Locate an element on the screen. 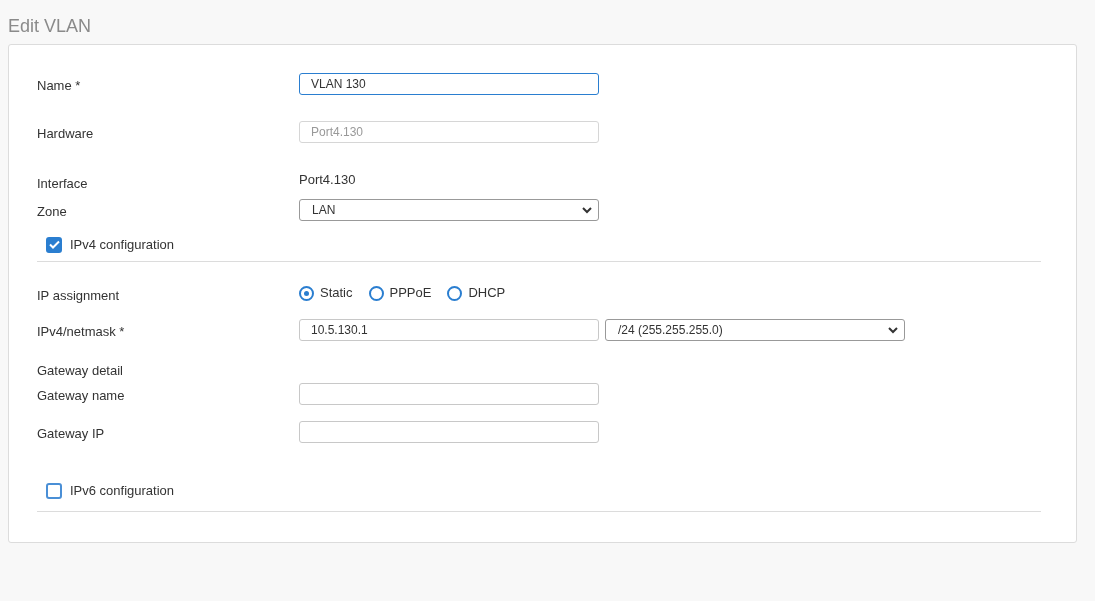 This screenshot has width=1095, height=601. field-label: Gateway name is located at coordinates (81, 395).